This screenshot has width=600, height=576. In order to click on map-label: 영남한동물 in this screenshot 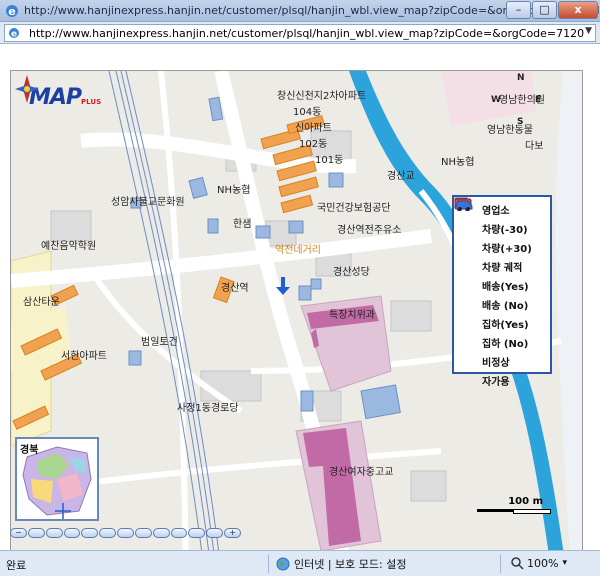, I will do `click(510, 130)`.